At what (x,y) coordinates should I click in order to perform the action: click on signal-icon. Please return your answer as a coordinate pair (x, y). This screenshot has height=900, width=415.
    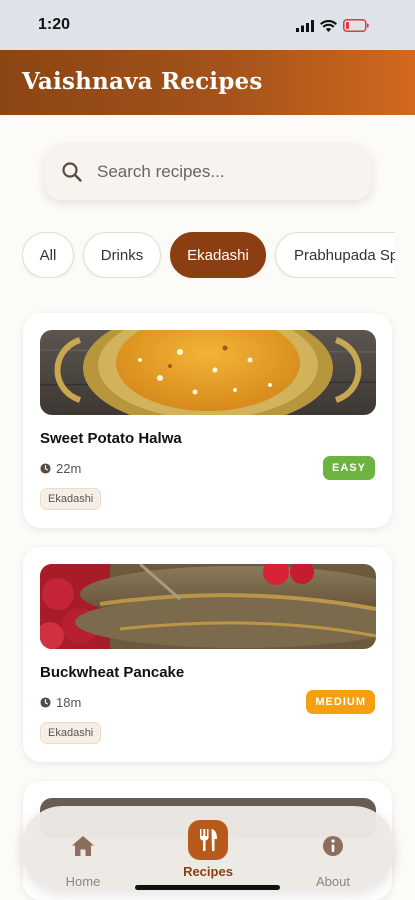
    Looking at the image, I should click on (305, 25).